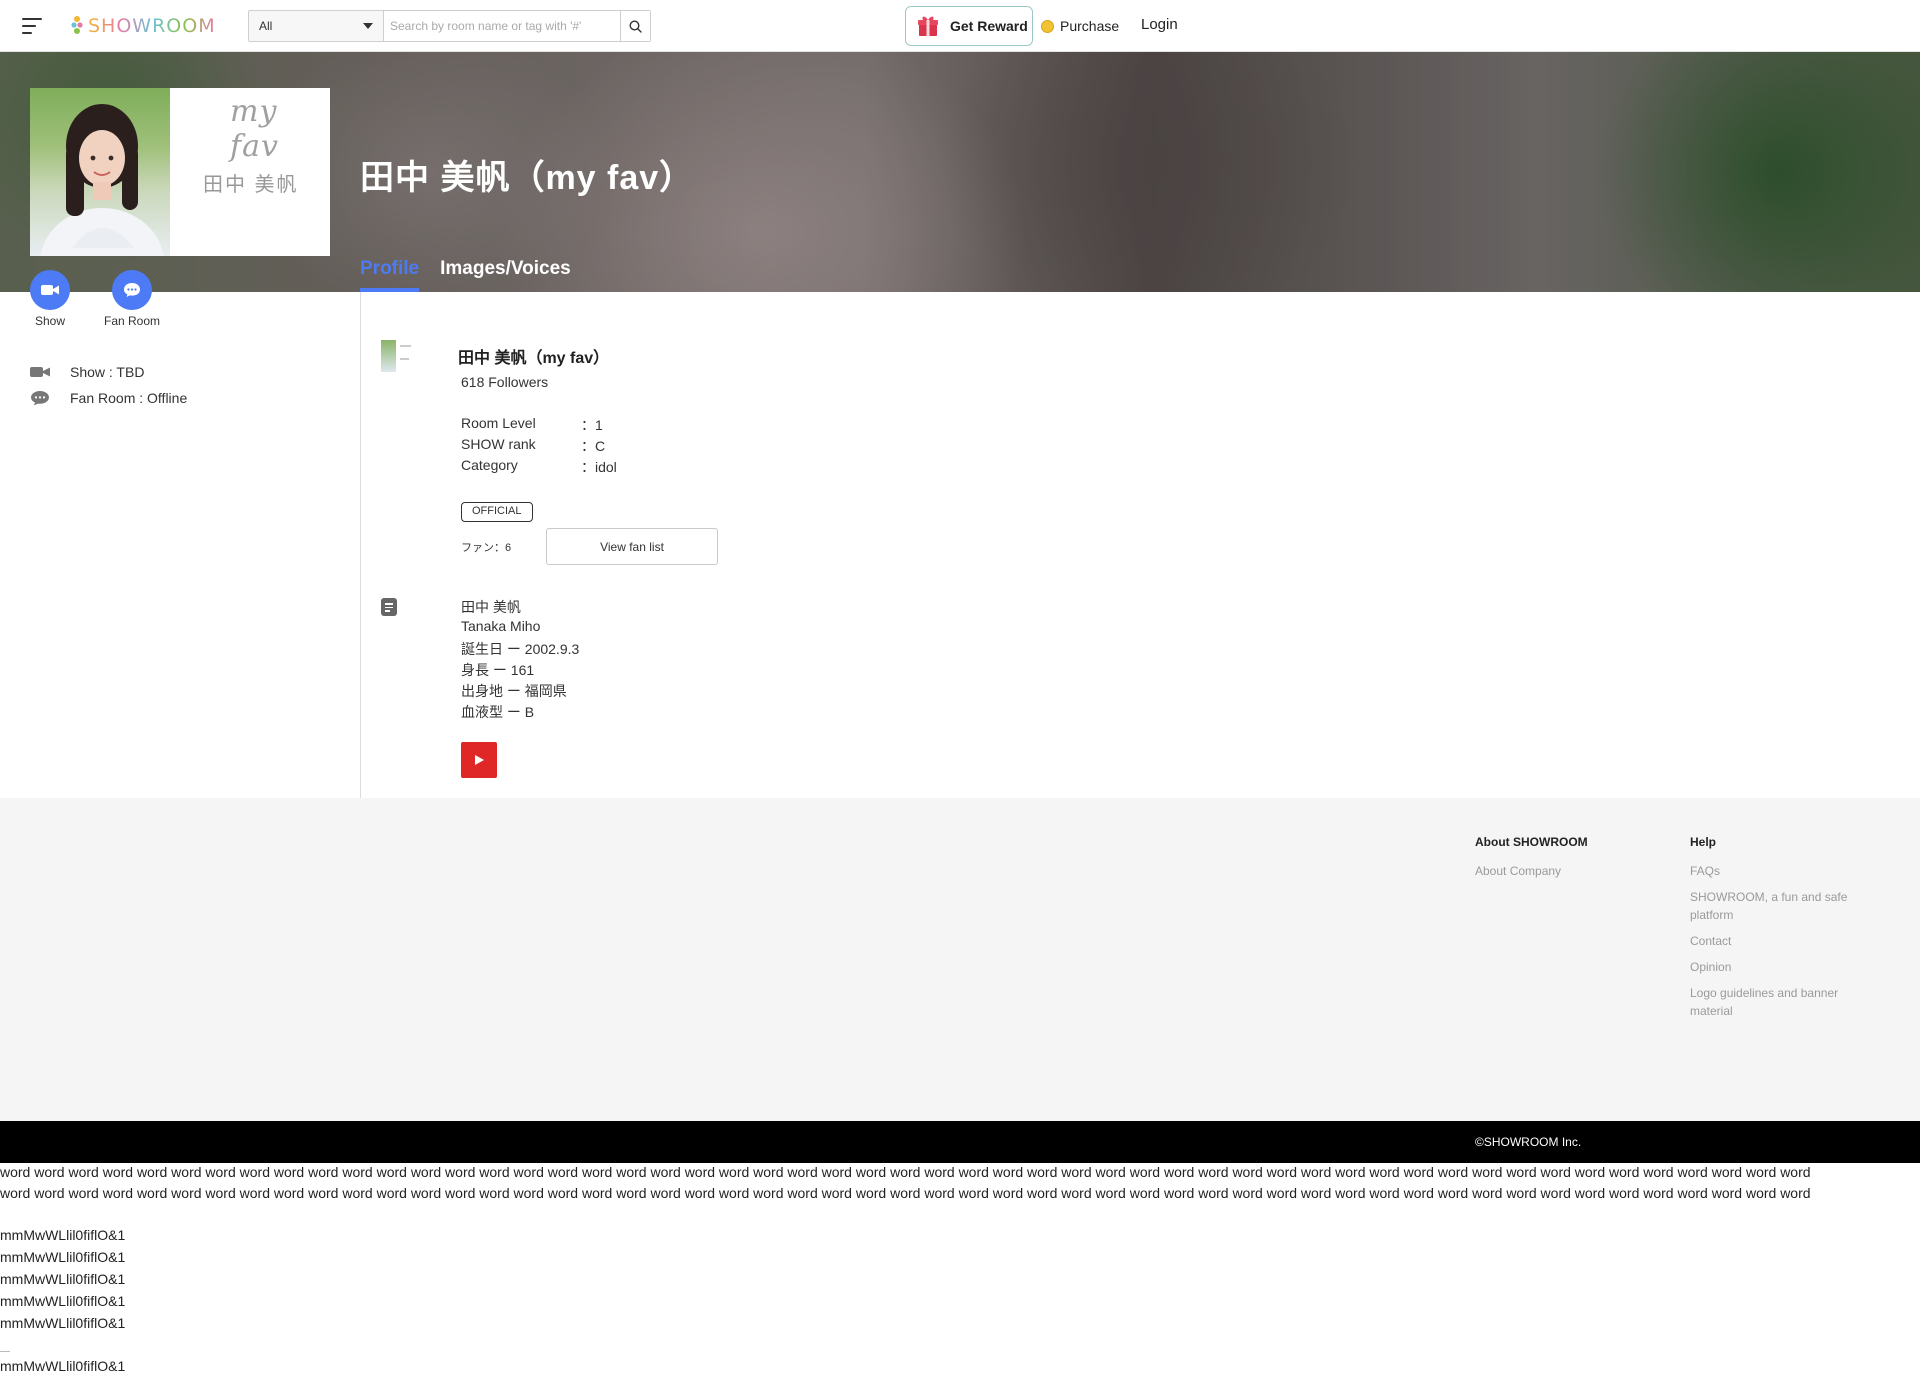  I want to click on get-reward-label: Get Reward, so click(989, 26).